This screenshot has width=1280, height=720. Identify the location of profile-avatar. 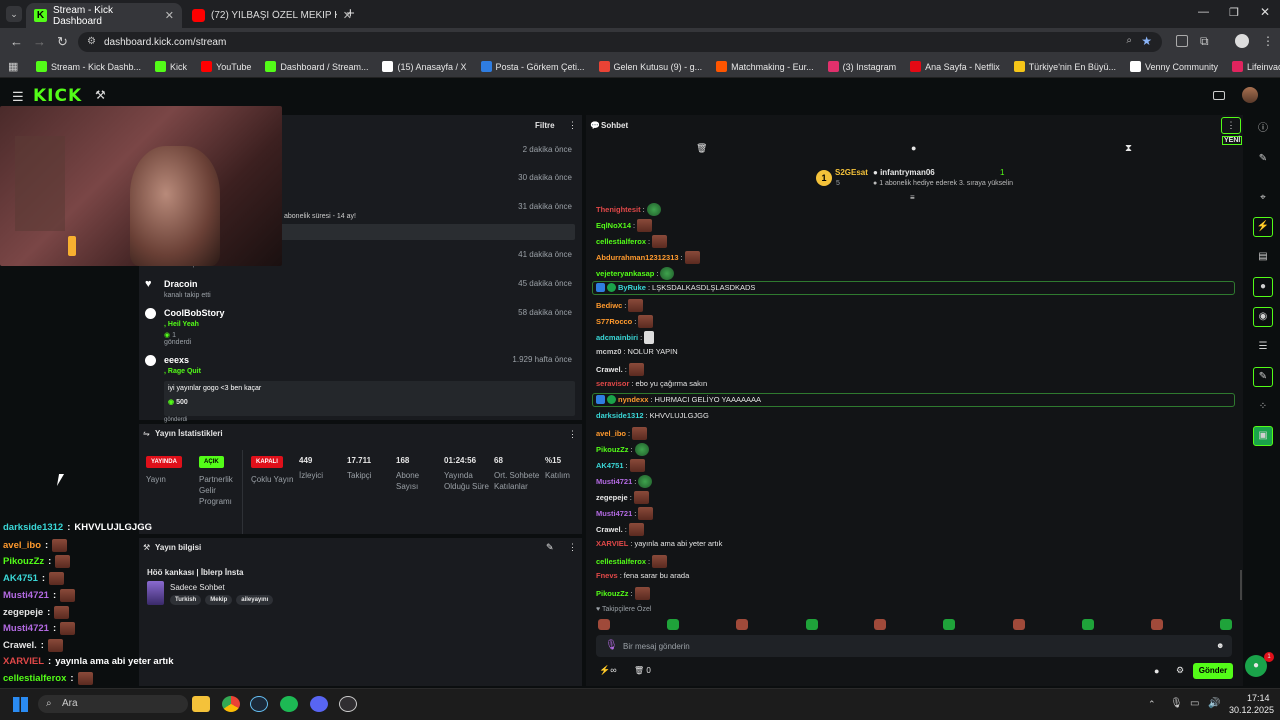
(1242, 41).